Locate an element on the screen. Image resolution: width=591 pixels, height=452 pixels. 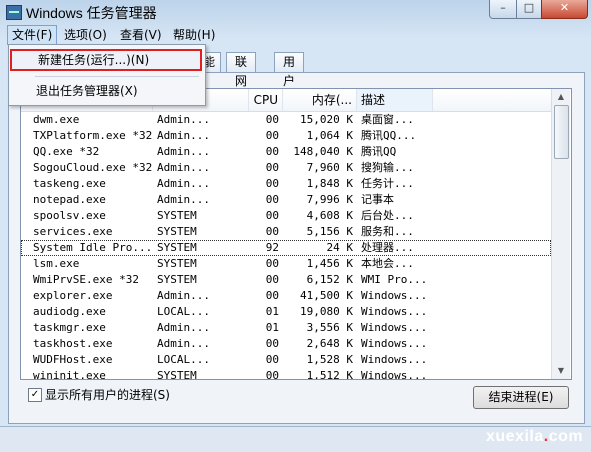
menu-view: 查看(V) is located at coordinates (141, 35).